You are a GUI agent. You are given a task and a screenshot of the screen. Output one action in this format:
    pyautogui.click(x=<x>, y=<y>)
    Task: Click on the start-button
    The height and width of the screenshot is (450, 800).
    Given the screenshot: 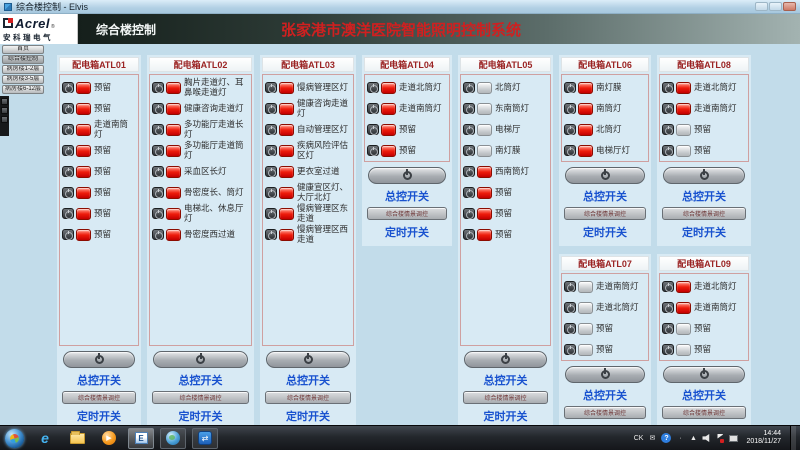 What is the action you would take?
    pyautogui.click(x=14, y=438)
    